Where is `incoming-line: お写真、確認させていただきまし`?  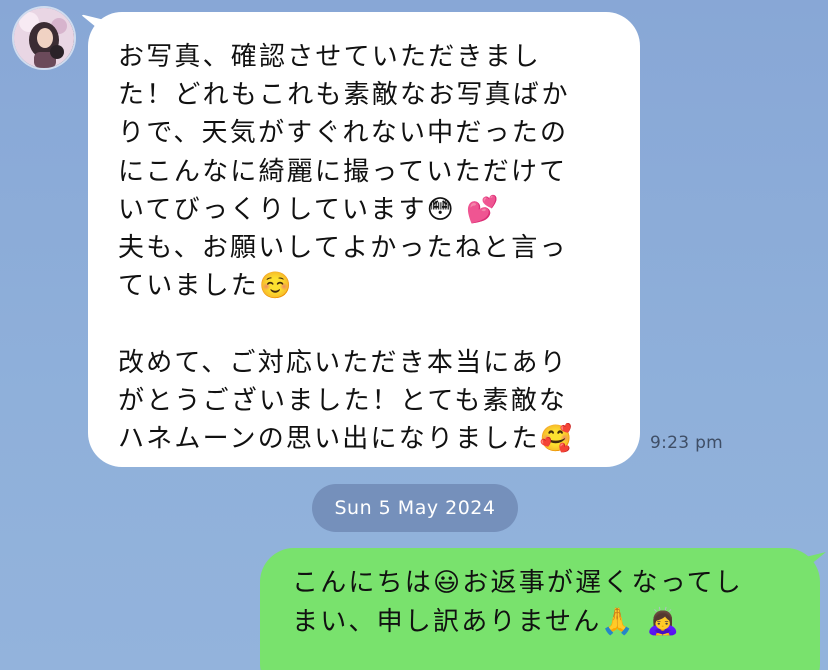 incoming-line: お写真、確認させていただきまし is located at coordinates (330, 57).